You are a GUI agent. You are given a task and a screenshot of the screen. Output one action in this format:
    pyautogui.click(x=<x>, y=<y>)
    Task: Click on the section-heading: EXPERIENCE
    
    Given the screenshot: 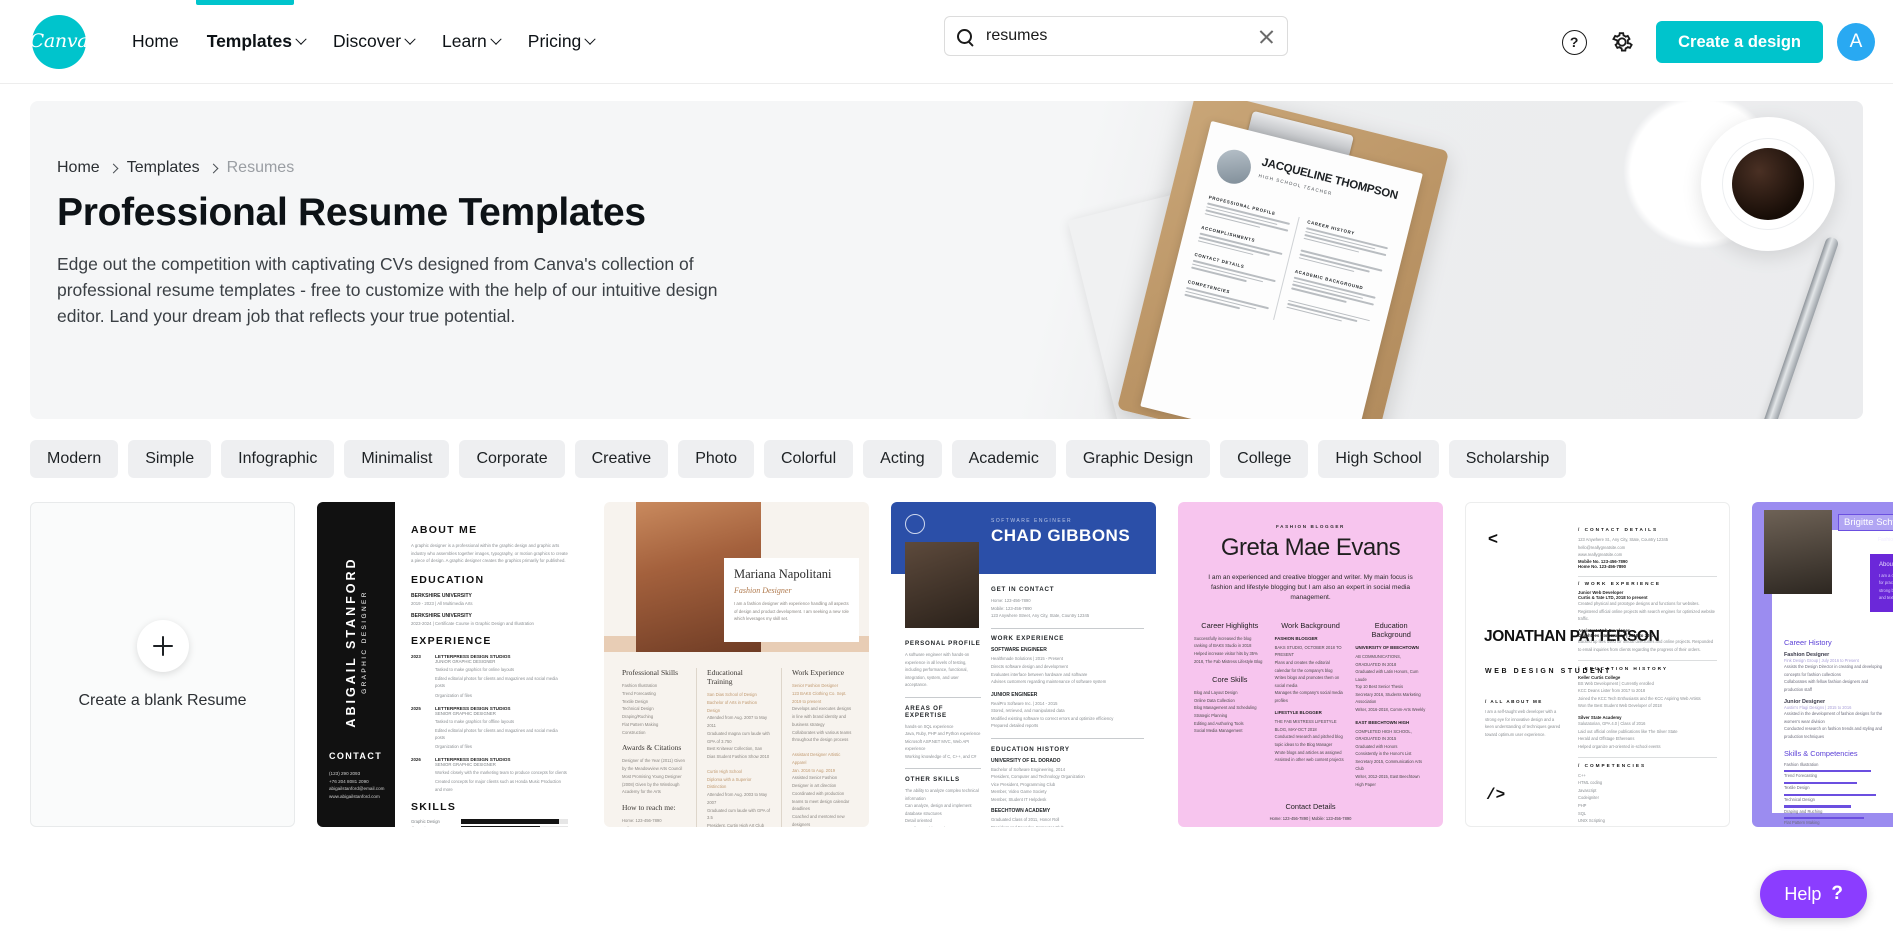 What is the action you would take?
    pyautogui.click(x=451, y=641)
    